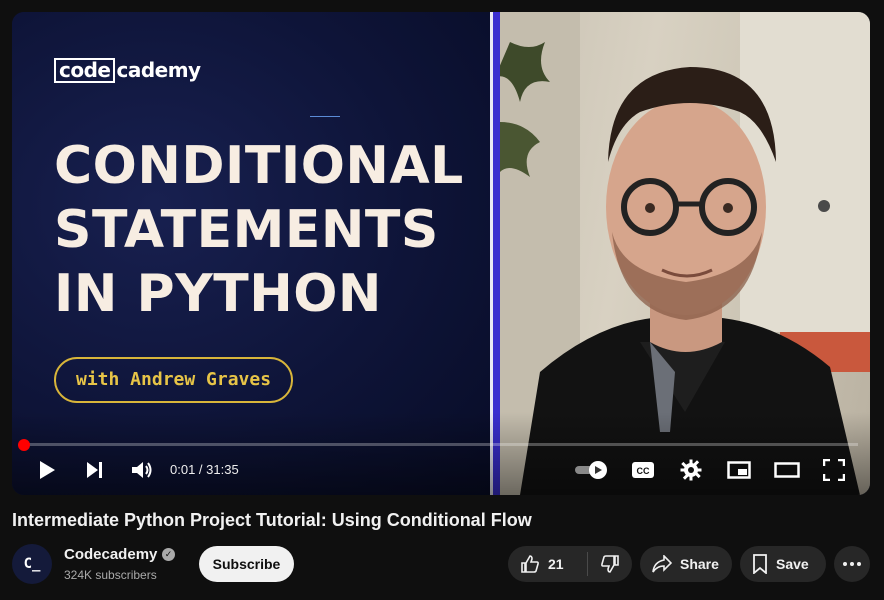 This screenshot has width=884, height=600. I want to click on svg-text: CC, so click(643, 471).